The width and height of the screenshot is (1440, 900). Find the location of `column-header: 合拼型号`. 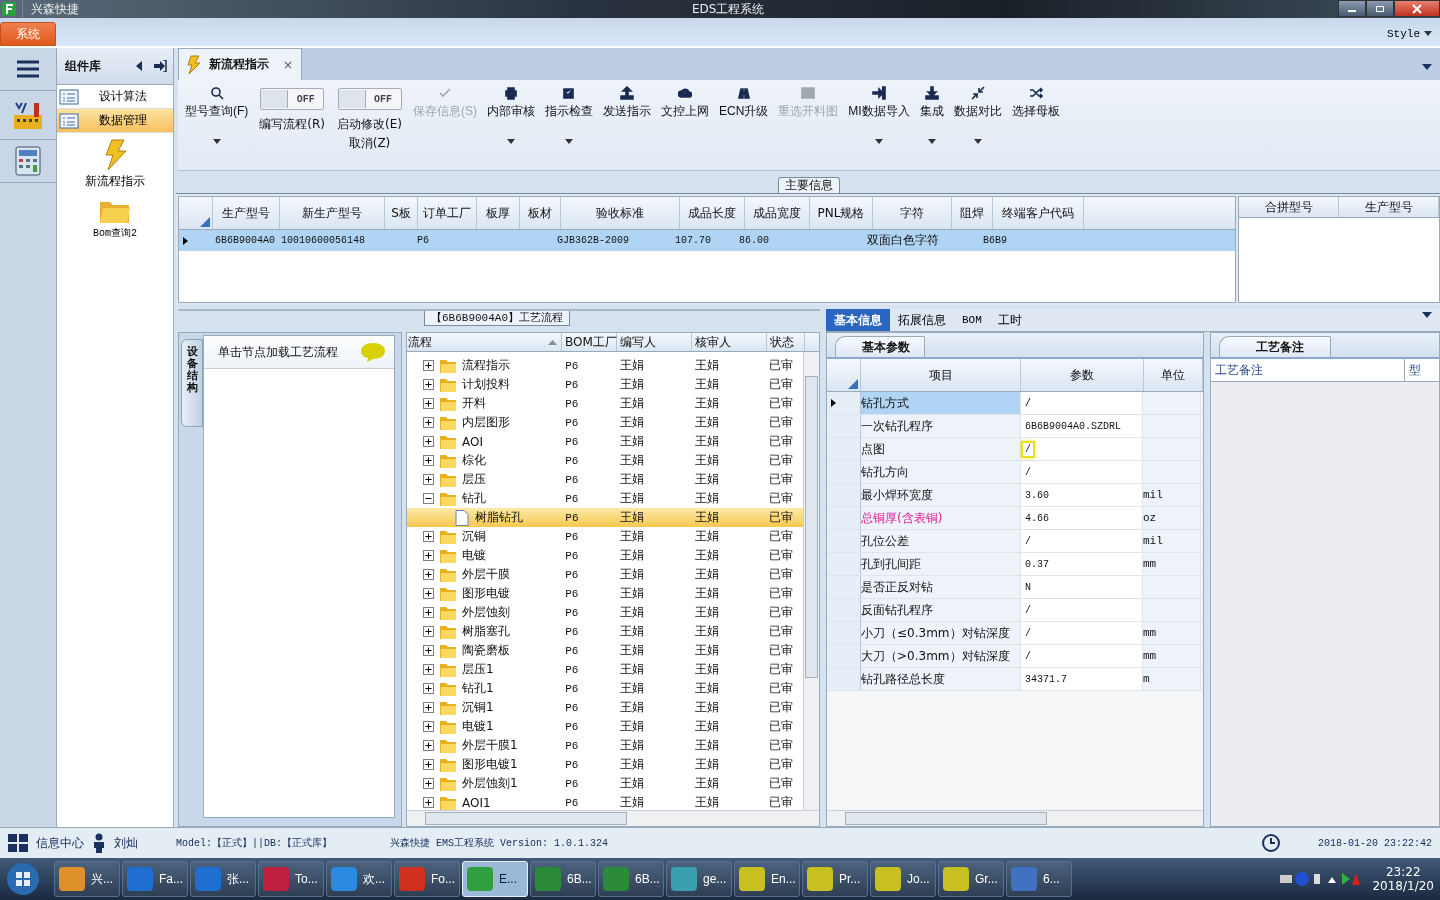

column-header: 合拼型号 is located at coordinates (1289, 207).